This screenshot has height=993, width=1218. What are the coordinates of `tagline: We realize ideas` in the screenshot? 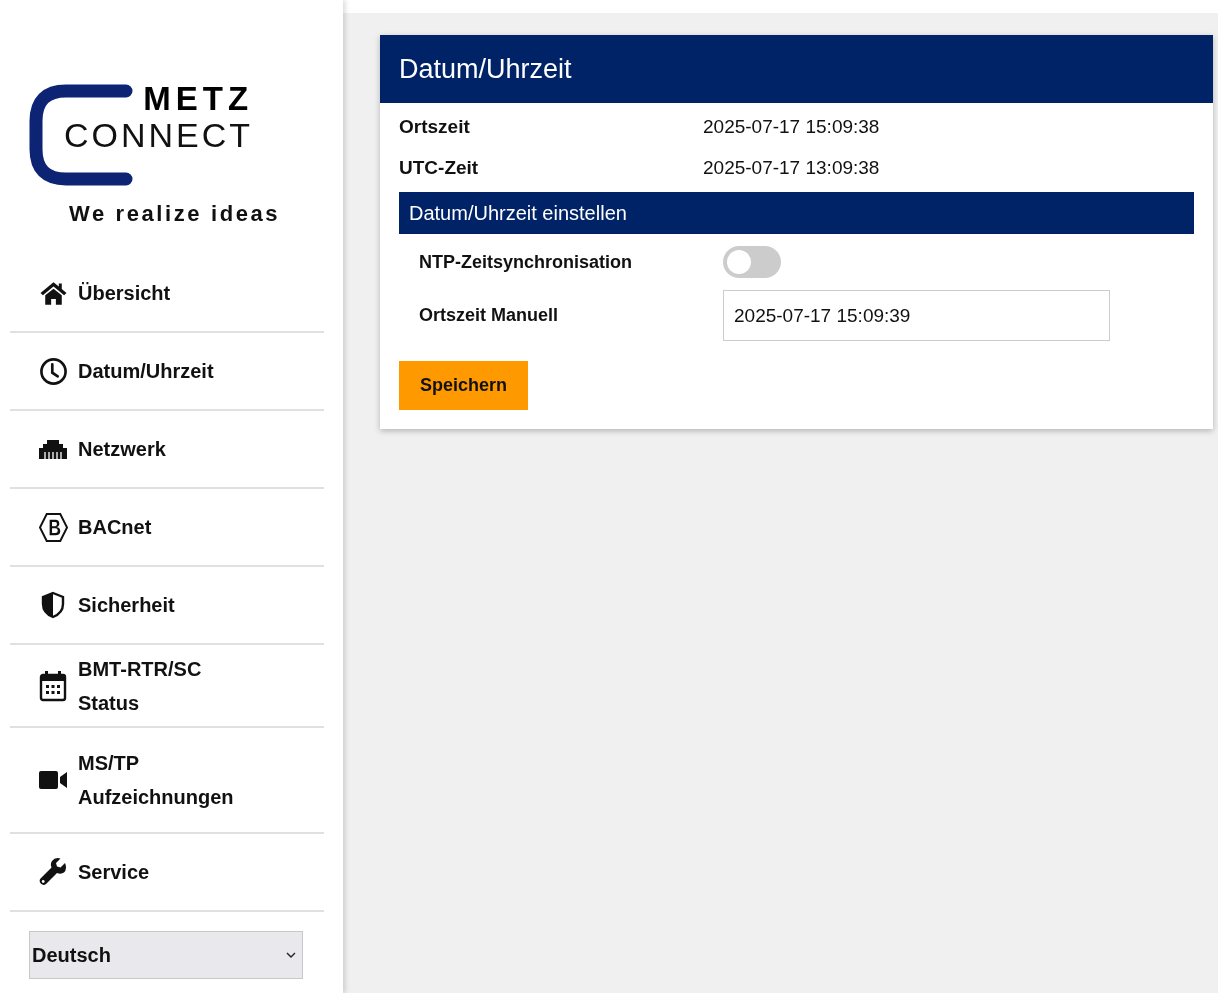 It's located at (175, 214).